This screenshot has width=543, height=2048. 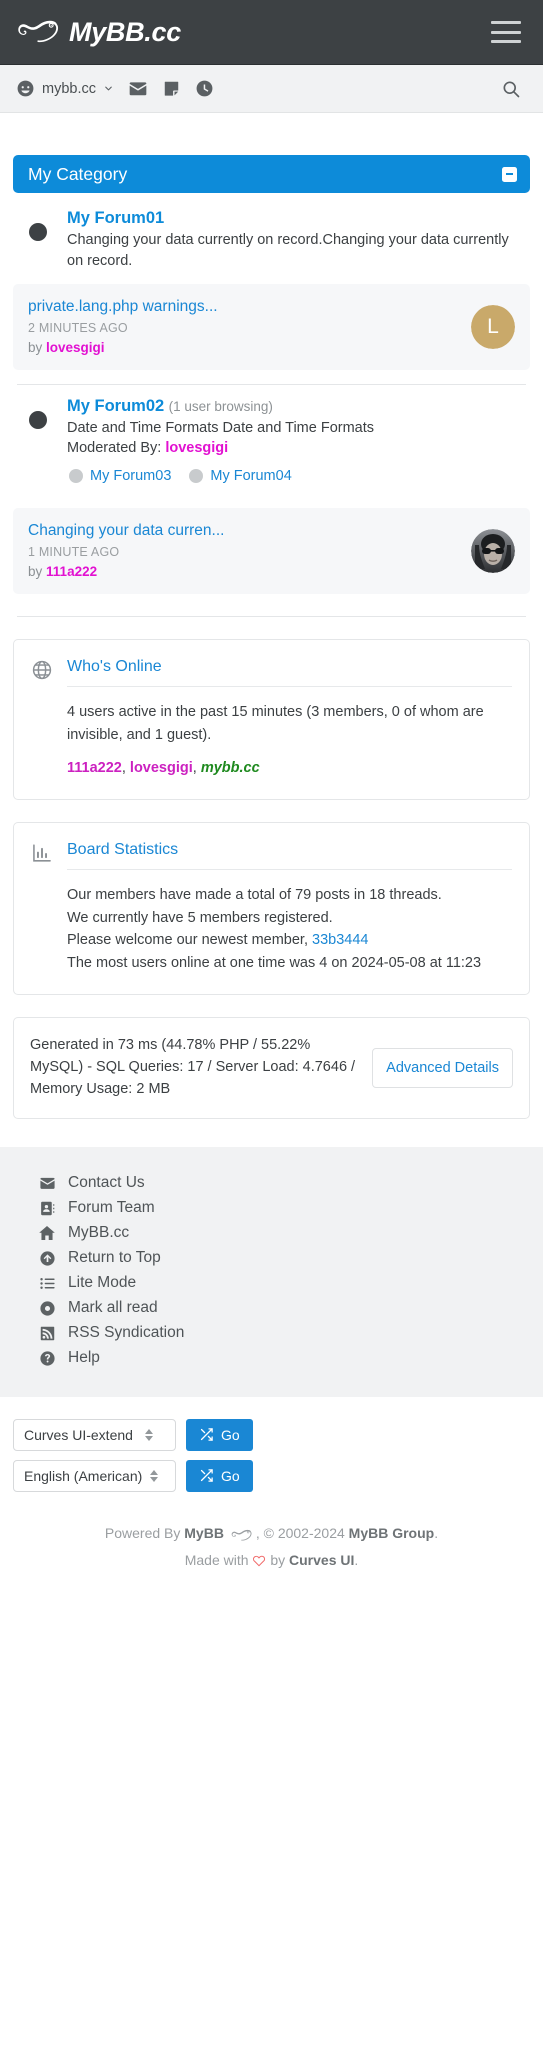 What do you see at coordinates (230, 1434) in the screenshot?
I see `go-label: Go` at bounding box center [230, 1434].